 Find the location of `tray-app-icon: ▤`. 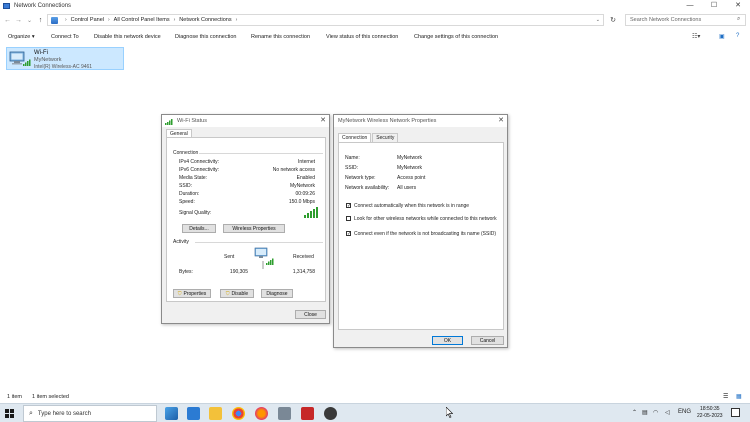

tray-app-icon: ▤ is located at coordinates (645, 412).